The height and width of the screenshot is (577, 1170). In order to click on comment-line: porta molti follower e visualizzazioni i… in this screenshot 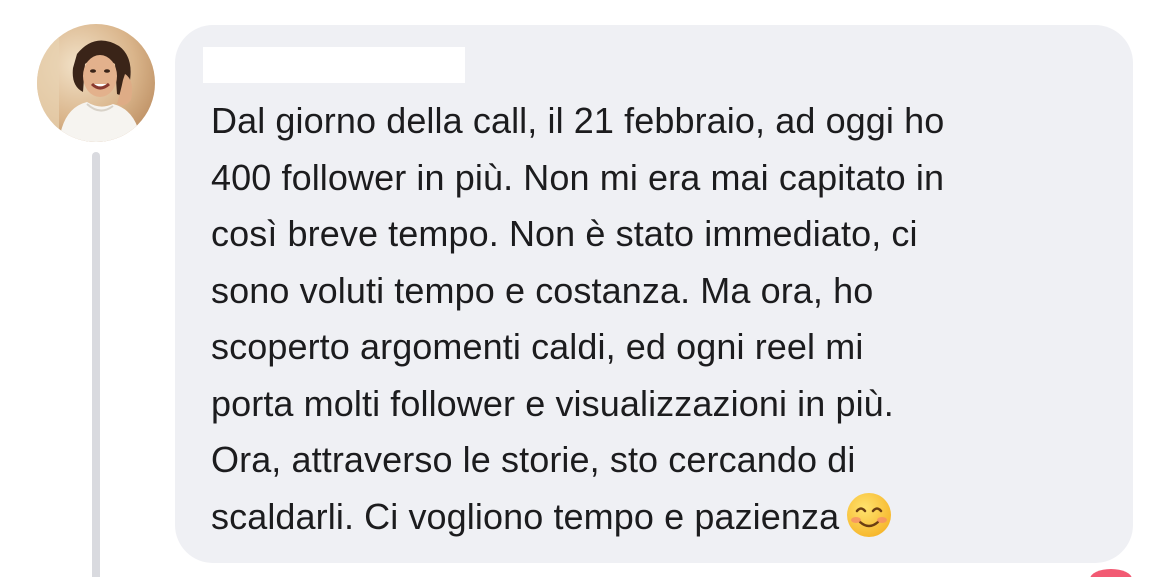, I will do `click(552, 403)`.